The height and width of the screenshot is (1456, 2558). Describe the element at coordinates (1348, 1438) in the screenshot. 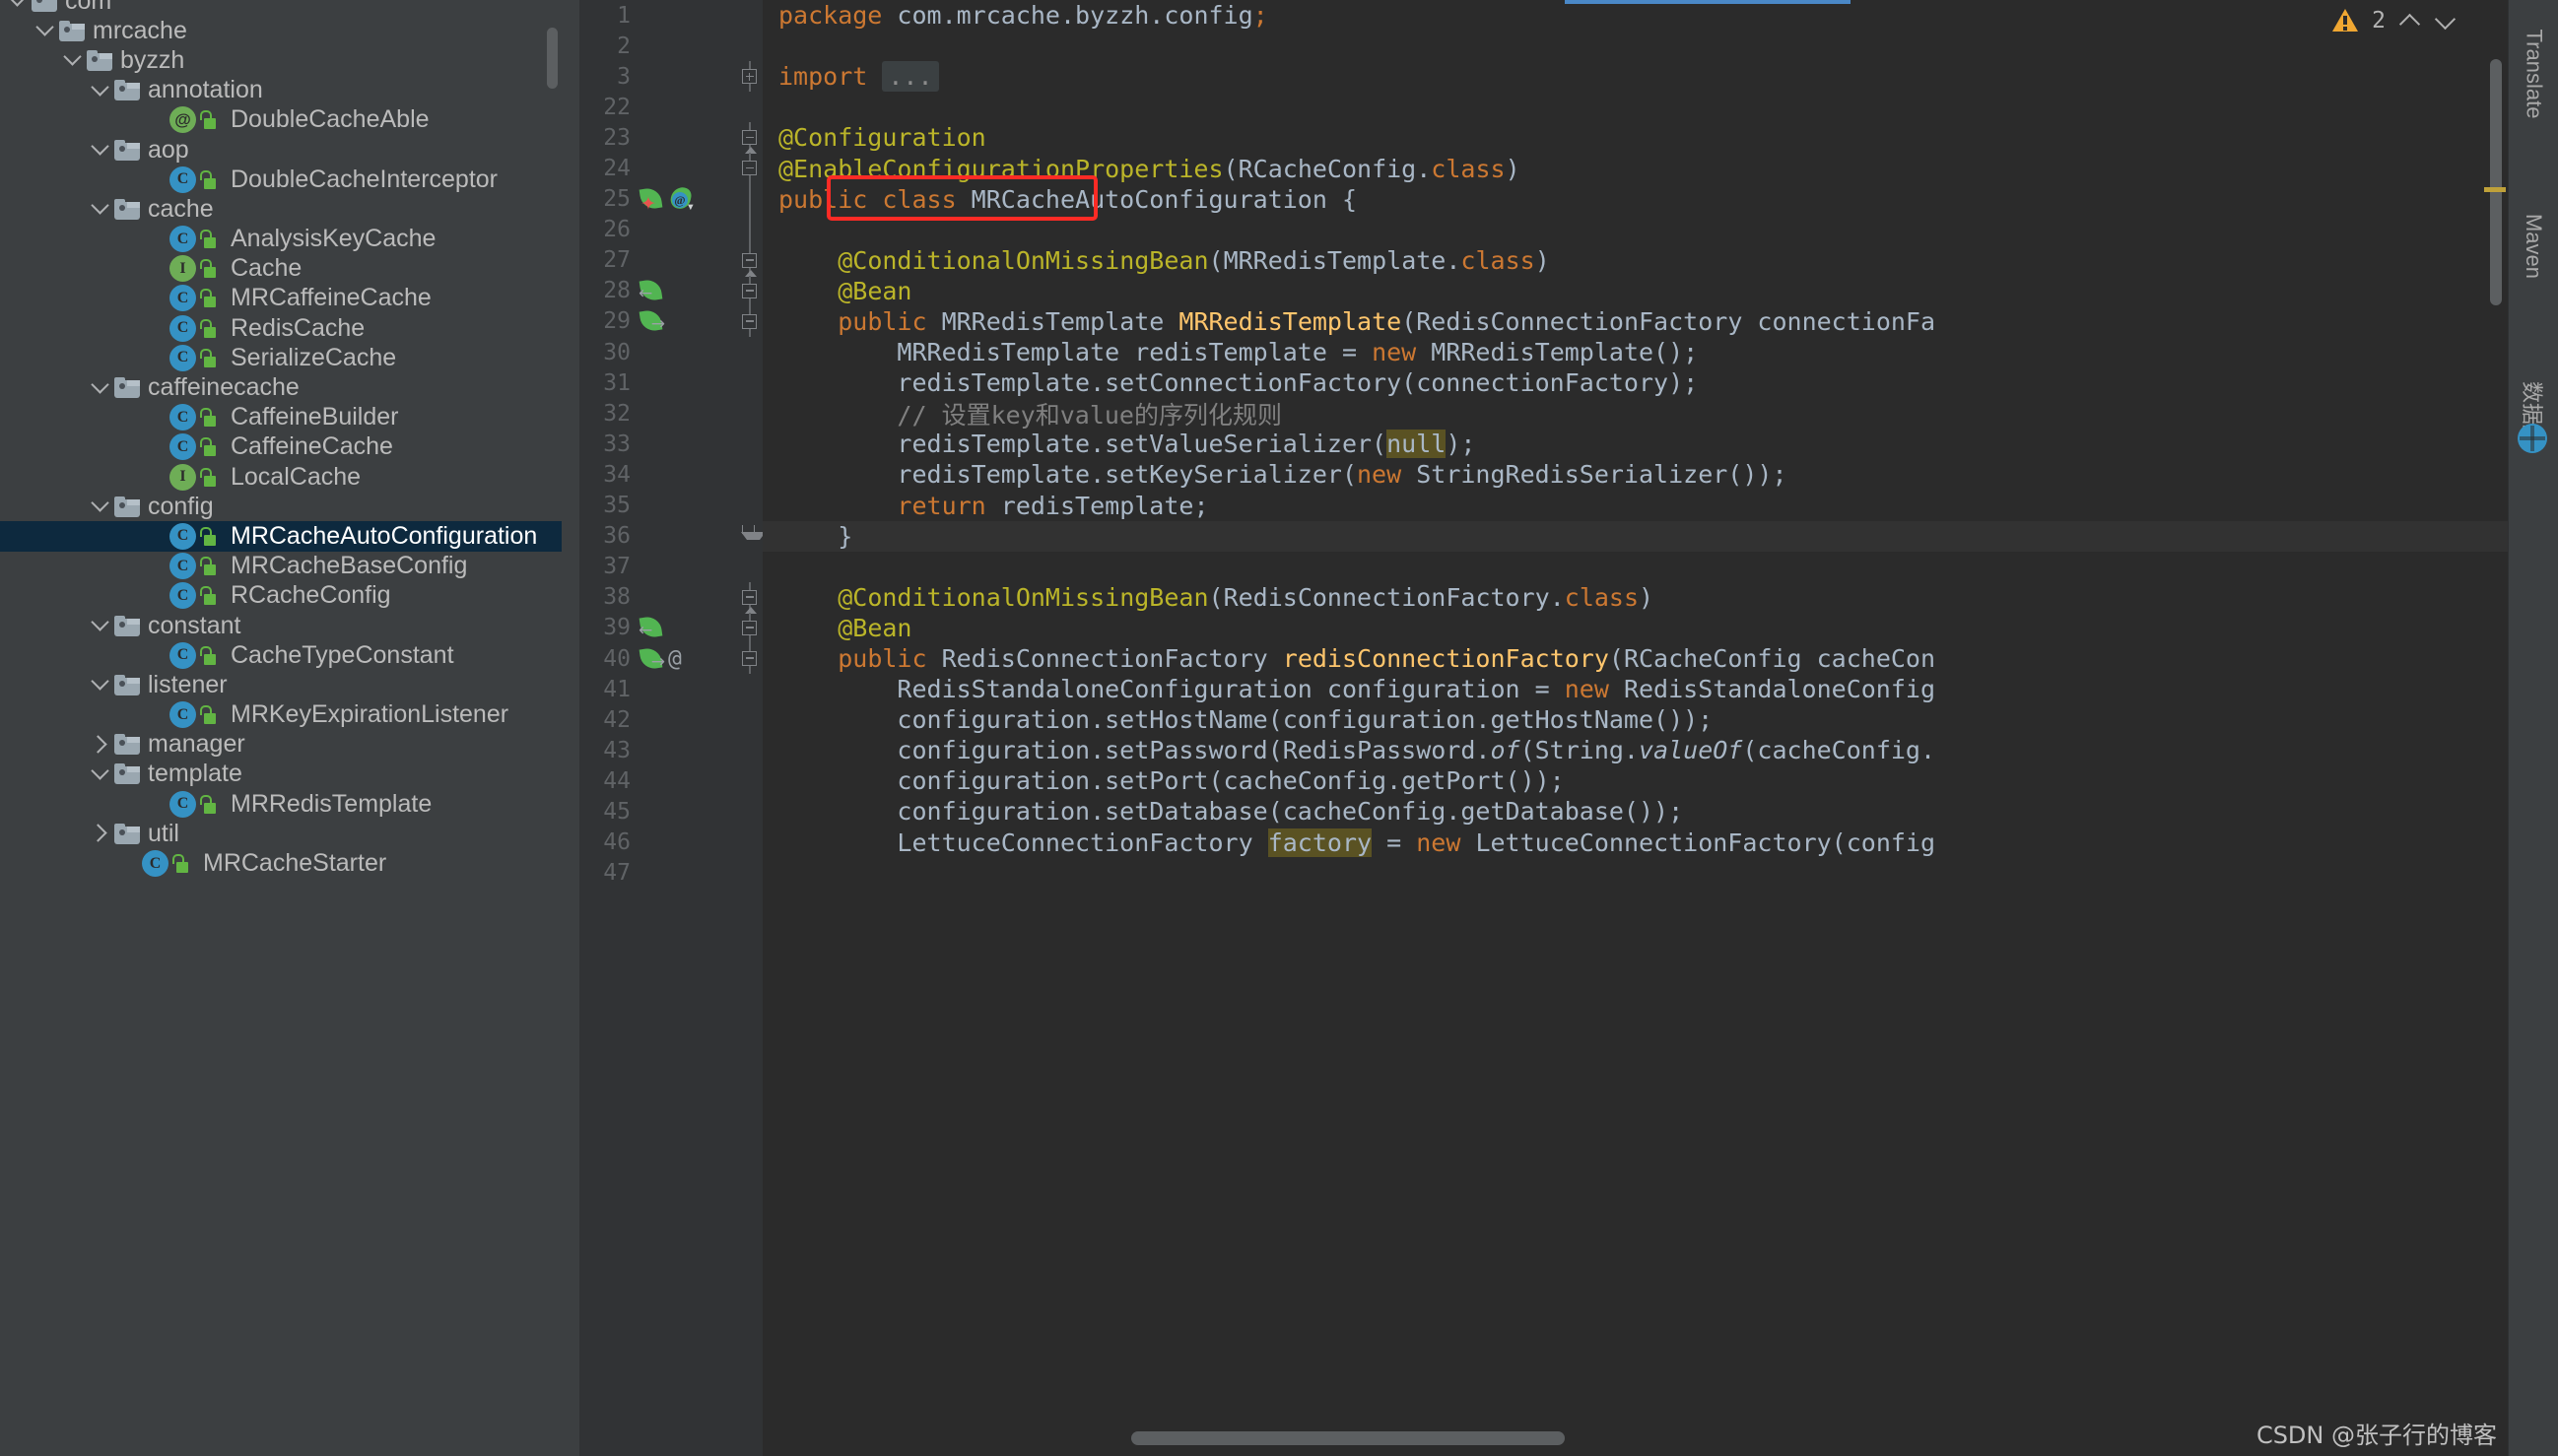

I see `editor-horizontal-scrollbar-thumb` at that location.